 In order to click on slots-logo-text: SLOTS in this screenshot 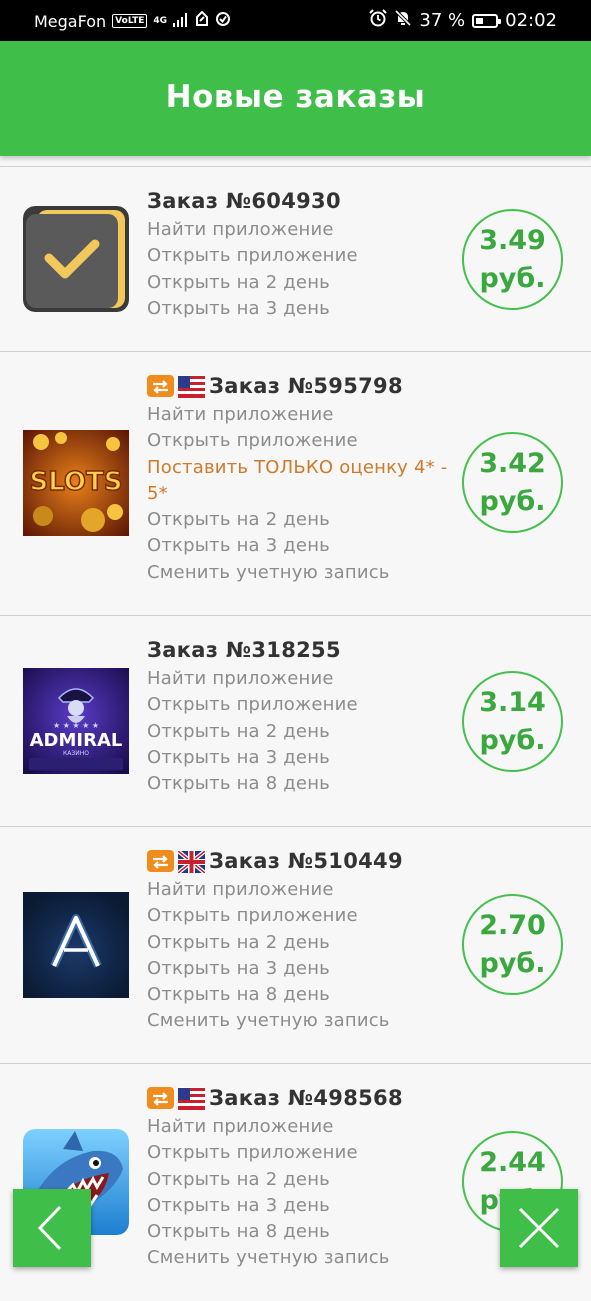, I will do `click(76, 482)`.